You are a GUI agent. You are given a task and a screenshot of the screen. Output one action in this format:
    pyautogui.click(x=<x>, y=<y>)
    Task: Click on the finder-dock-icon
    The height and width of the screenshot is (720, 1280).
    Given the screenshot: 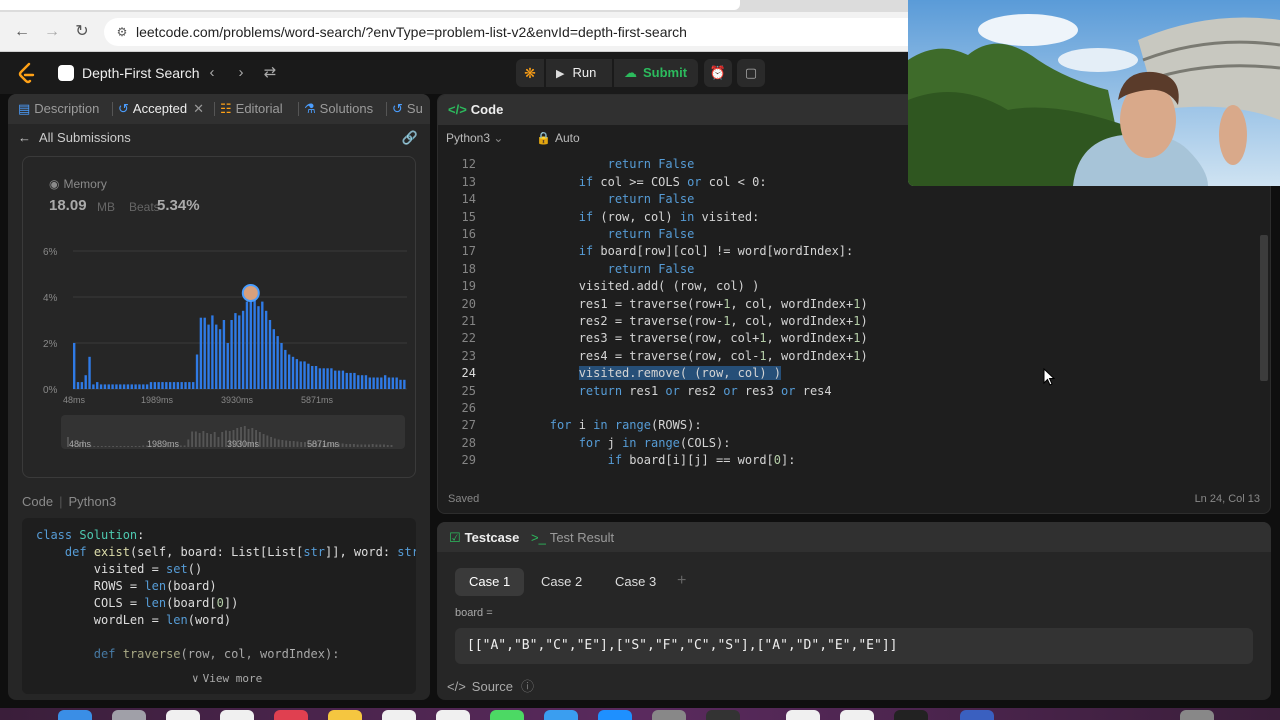 What is the action you would take?
    pyautogui.click(x=75, y=715)
    